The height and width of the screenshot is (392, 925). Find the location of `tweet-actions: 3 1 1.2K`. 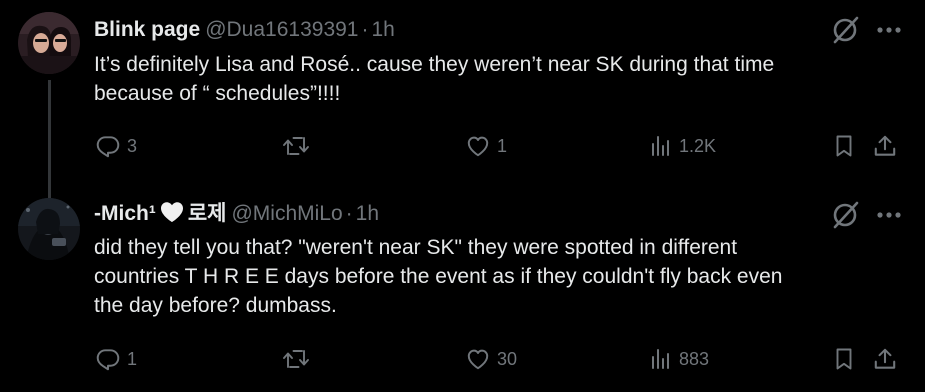

tweet-actions: 3 1 1.2K is located at coordinates (462, 146).